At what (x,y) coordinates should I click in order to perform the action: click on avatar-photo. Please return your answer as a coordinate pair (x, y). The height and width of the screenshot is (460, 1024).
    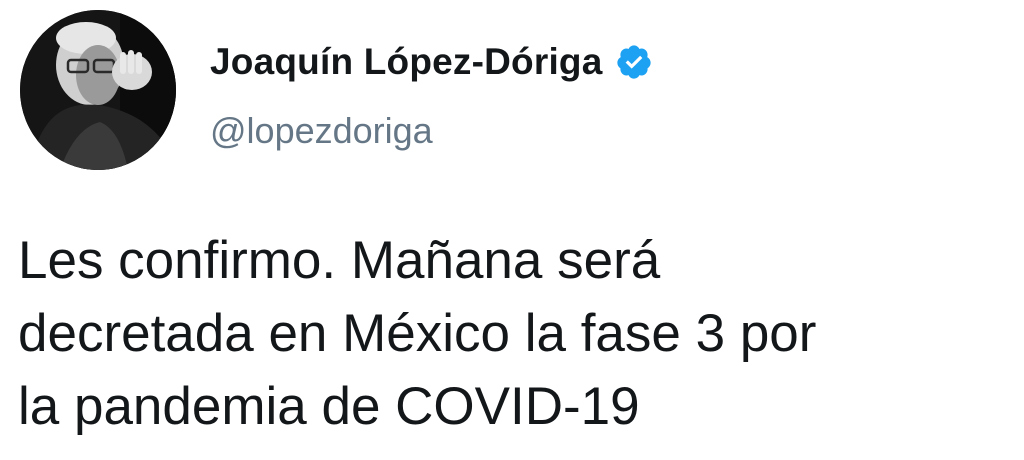
    Looking at the image, I should click on (98, 90).